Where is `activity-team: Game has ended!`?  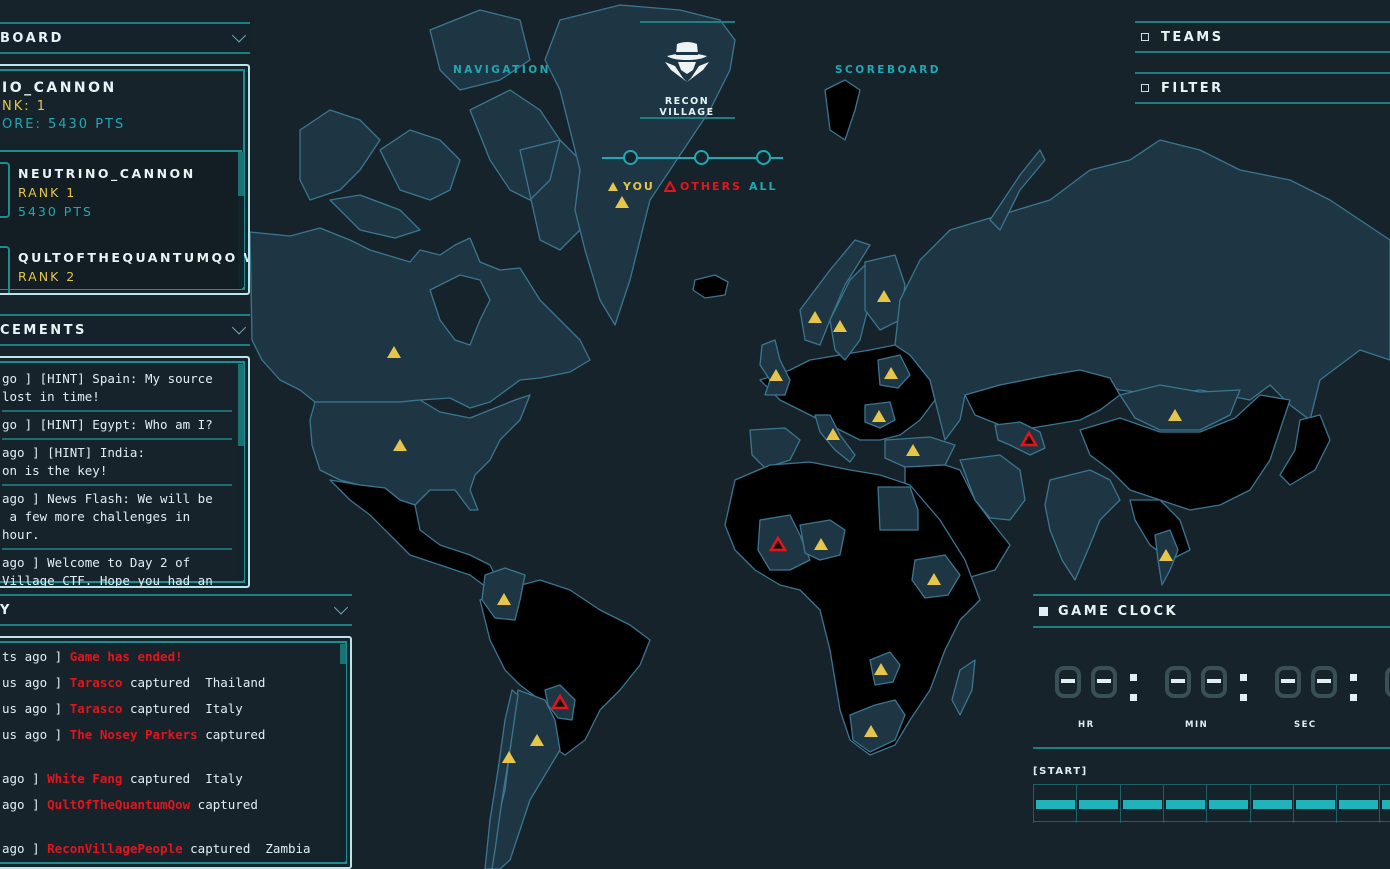 activity-team: Game has ended! is located at coordinates (126, 656).